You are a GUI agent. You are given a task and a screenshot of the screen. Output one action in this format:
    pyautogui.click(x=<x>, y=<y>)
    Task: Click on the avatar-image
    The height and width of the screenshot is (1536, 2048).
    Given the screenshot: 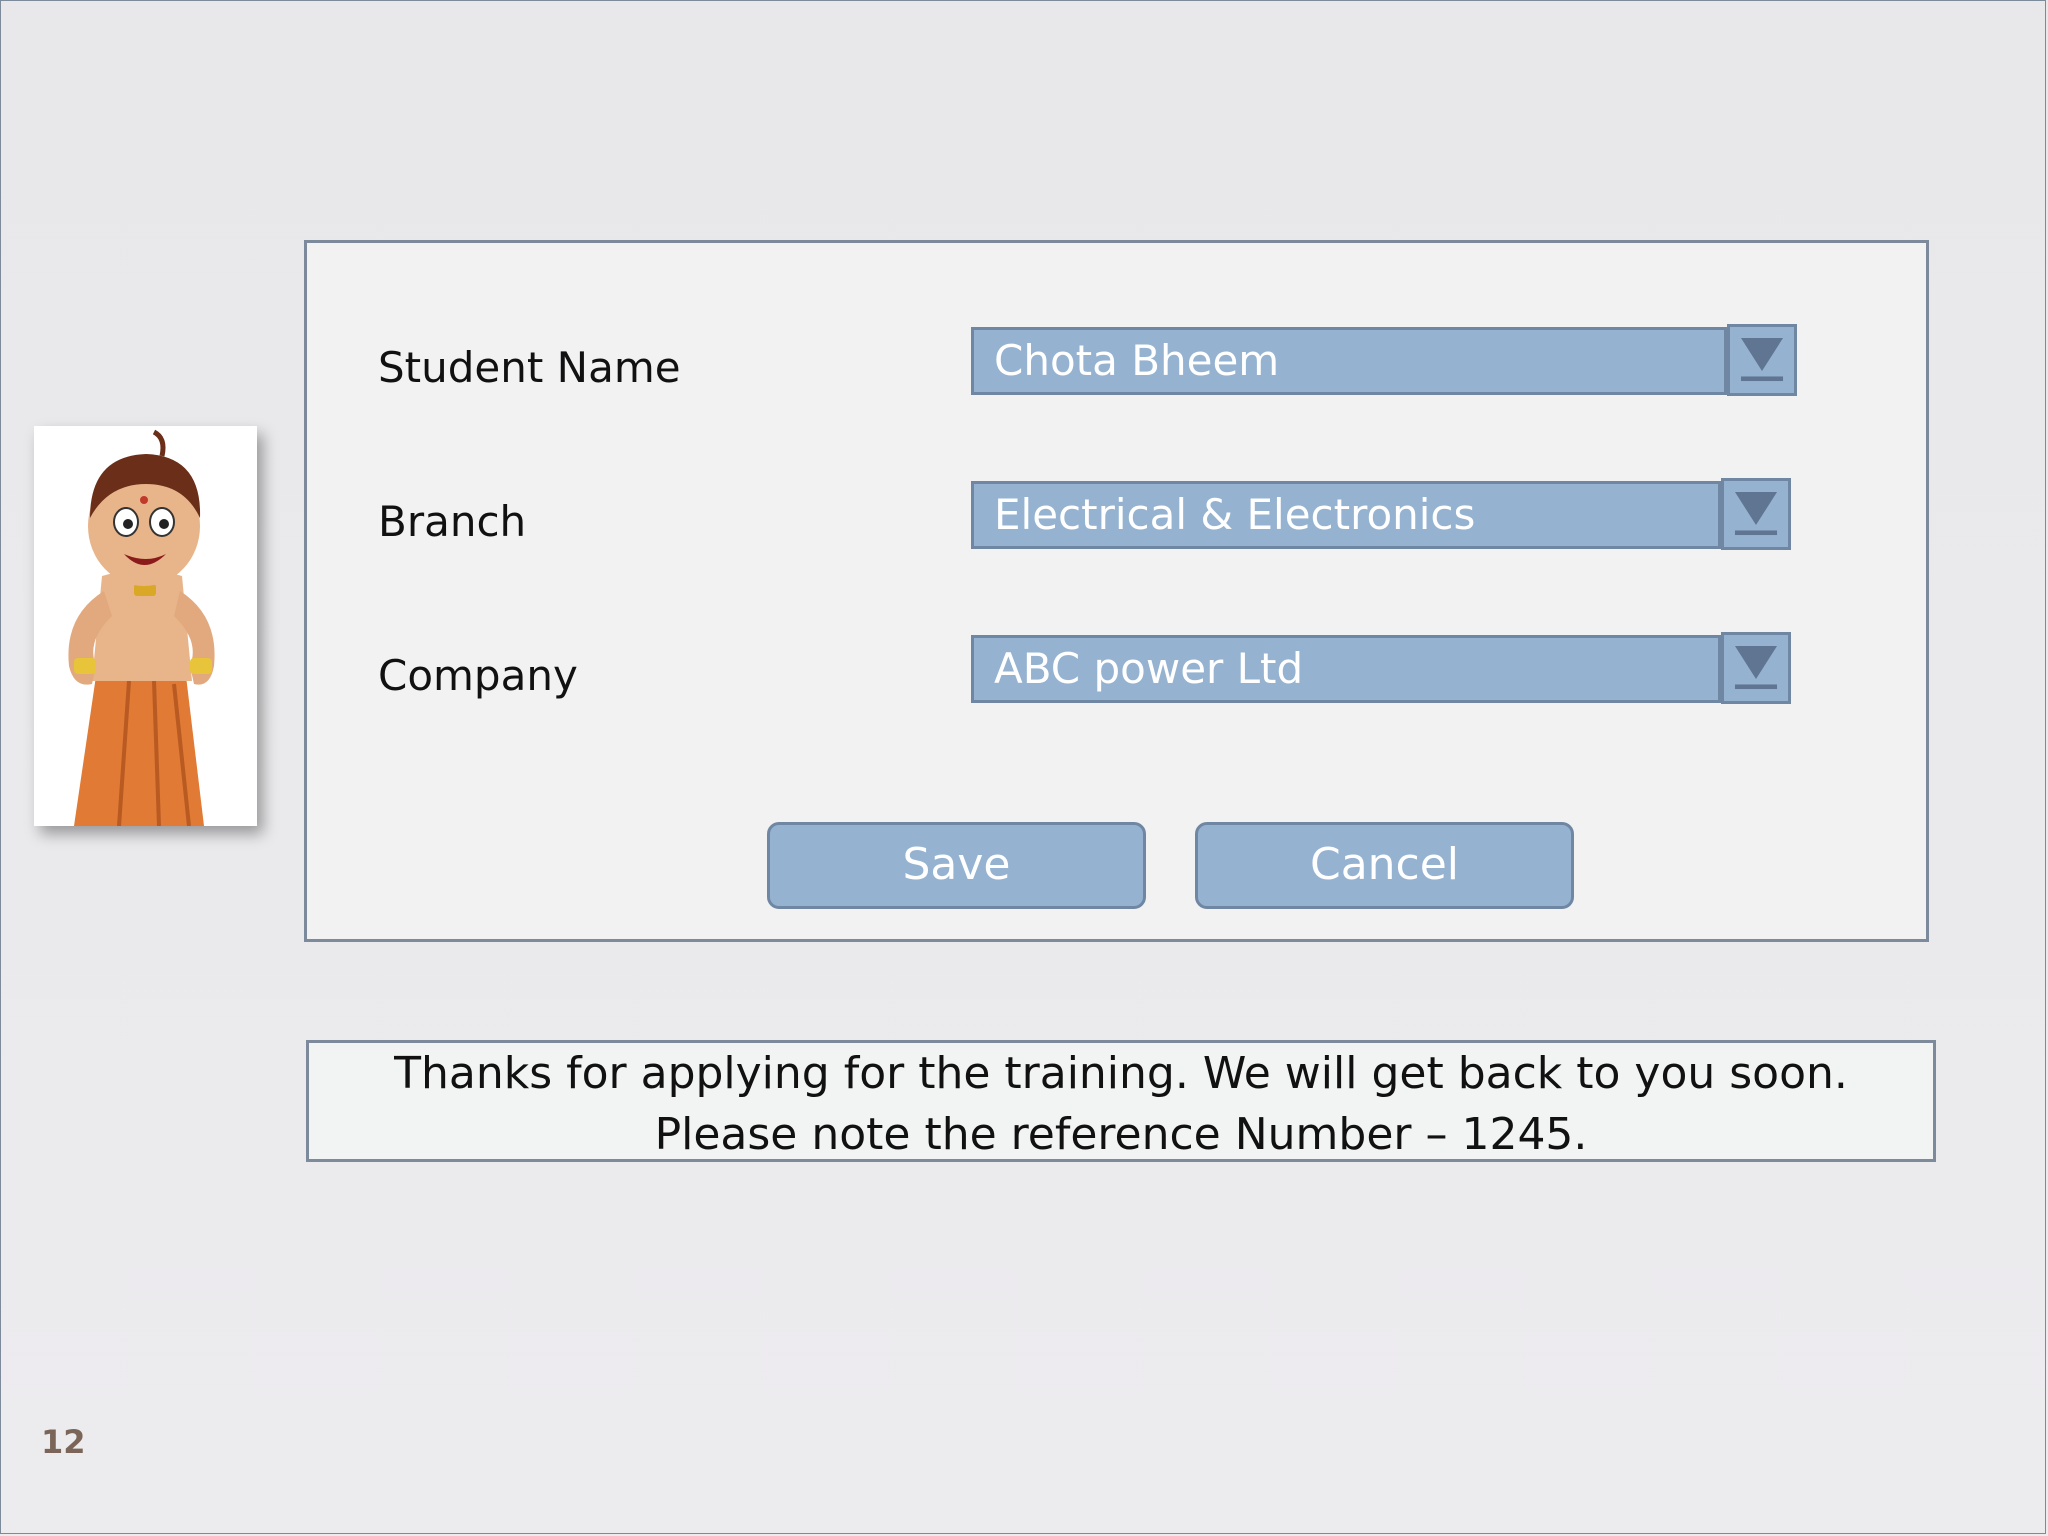 What is the action you would take?
    pyautogui.click(x=145, y=626)
    